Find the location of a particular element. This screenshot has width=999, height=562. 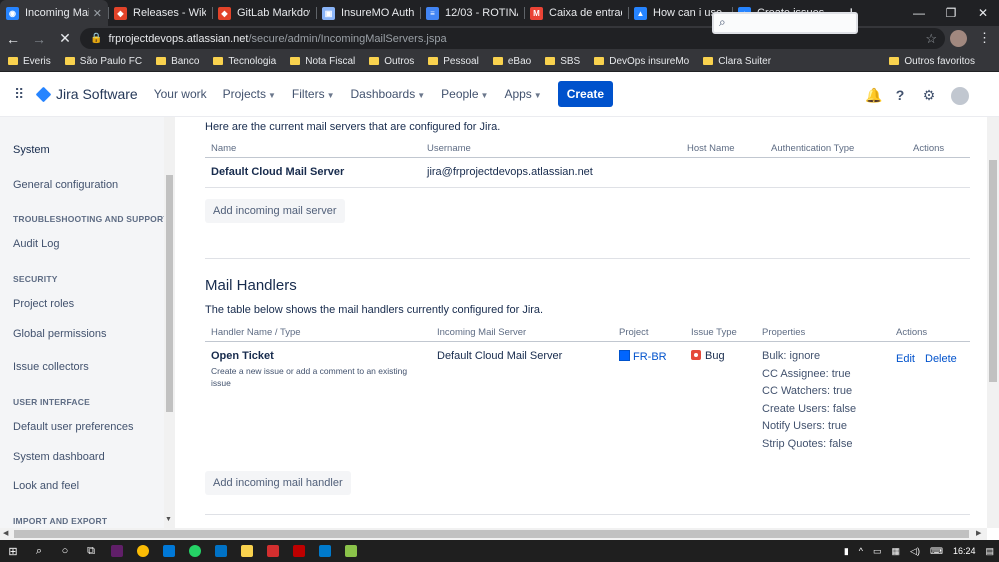

browser-tab: ◆ Releases - Wiki is located at coordinates (160, 13).